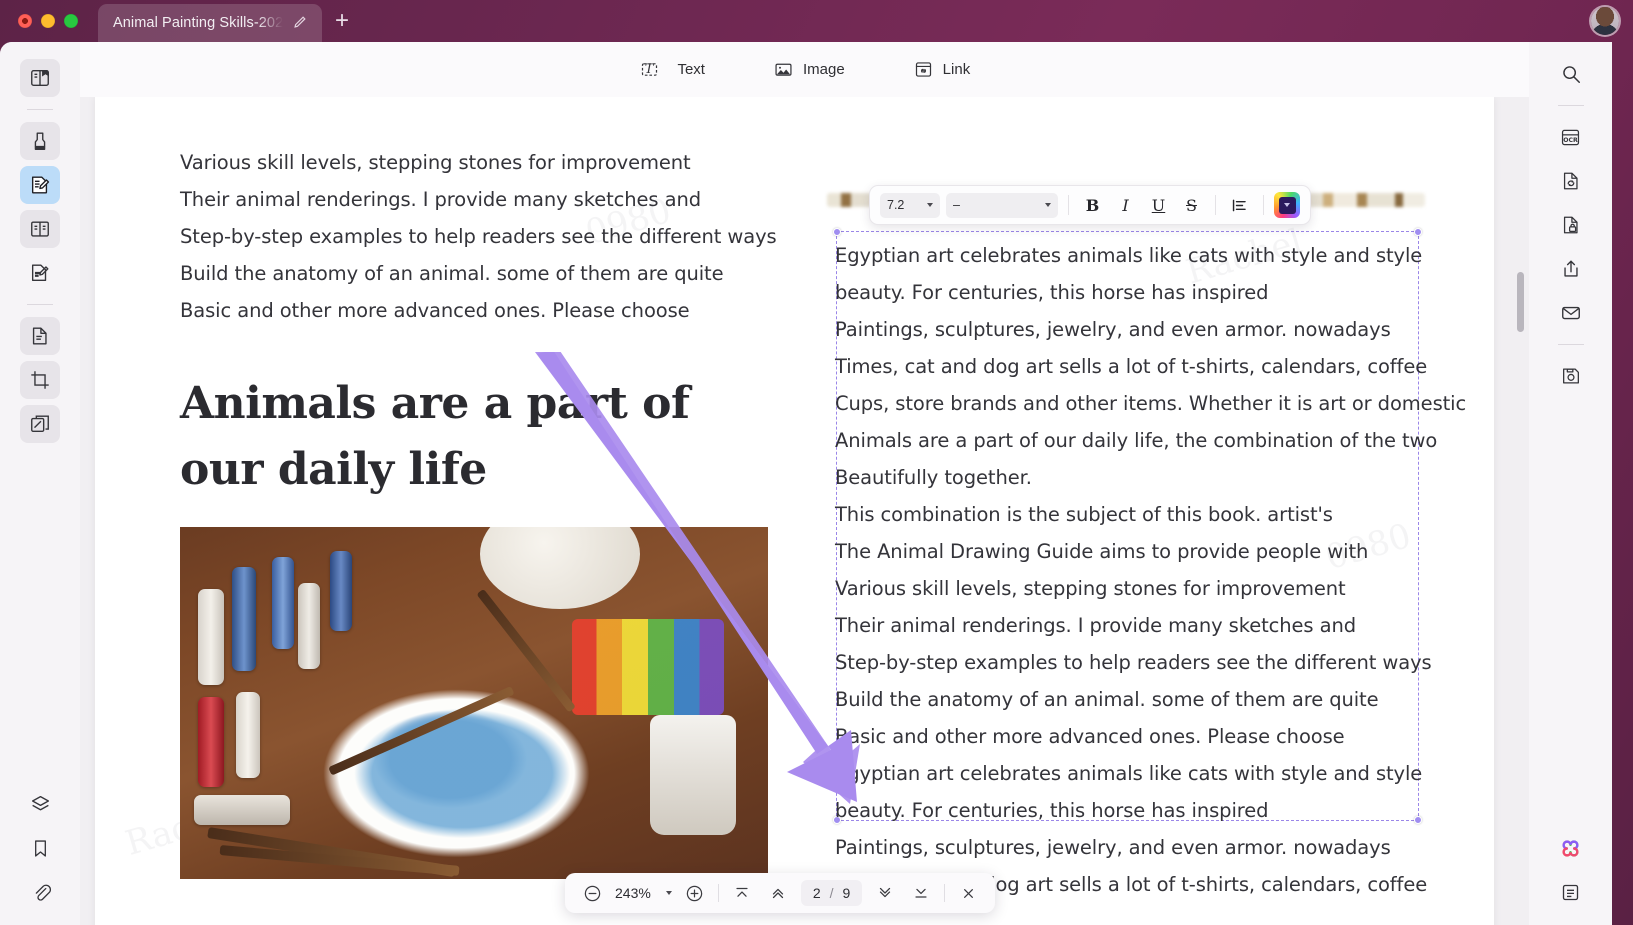  What do you see at coordinates (440, 437) in the screenshot?
I see `page-title: Animals are a part of our daily life` at bounding box center [440, 437].